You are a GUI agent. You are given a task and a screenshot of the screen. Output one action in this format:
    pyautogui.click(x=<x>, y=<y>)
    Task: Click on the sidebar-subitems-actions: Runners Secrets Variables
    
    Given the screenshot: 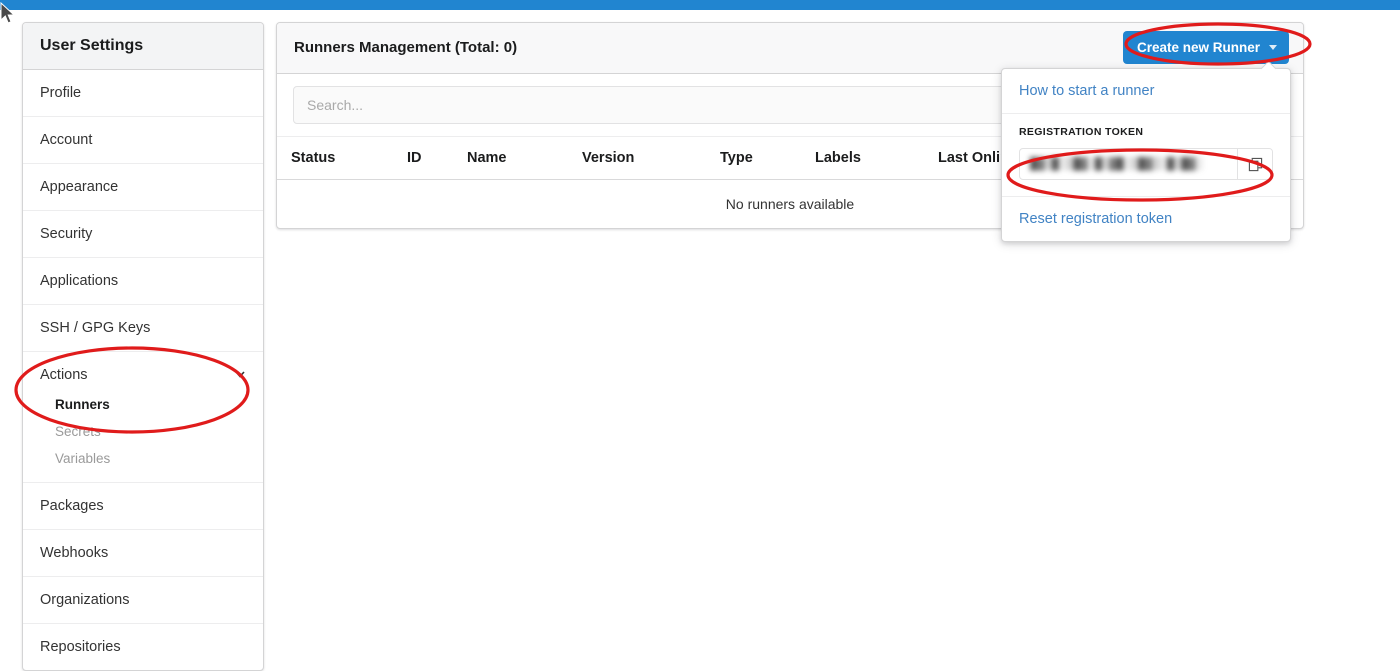 What is the action you would take?
    pyautogui.click(x=143, y=436)
    